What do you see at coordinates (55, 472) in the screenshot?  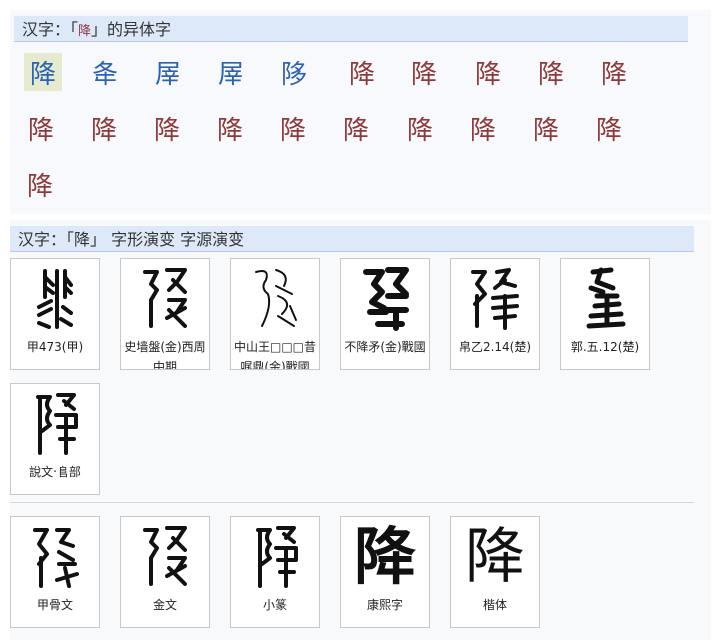 I see `card-caption: 說文‧𨸏部` at bounding box center [55, 472].